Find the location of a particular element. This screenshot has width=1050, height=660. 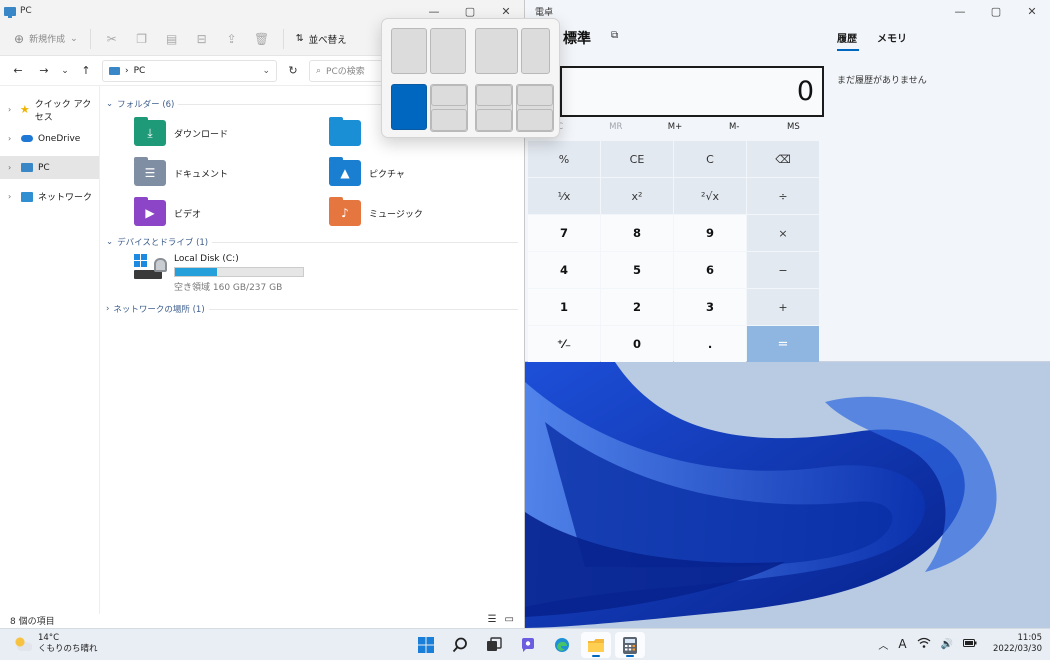

clock: 11:05 2022/03/30 is located at coordinates (1017, 644).